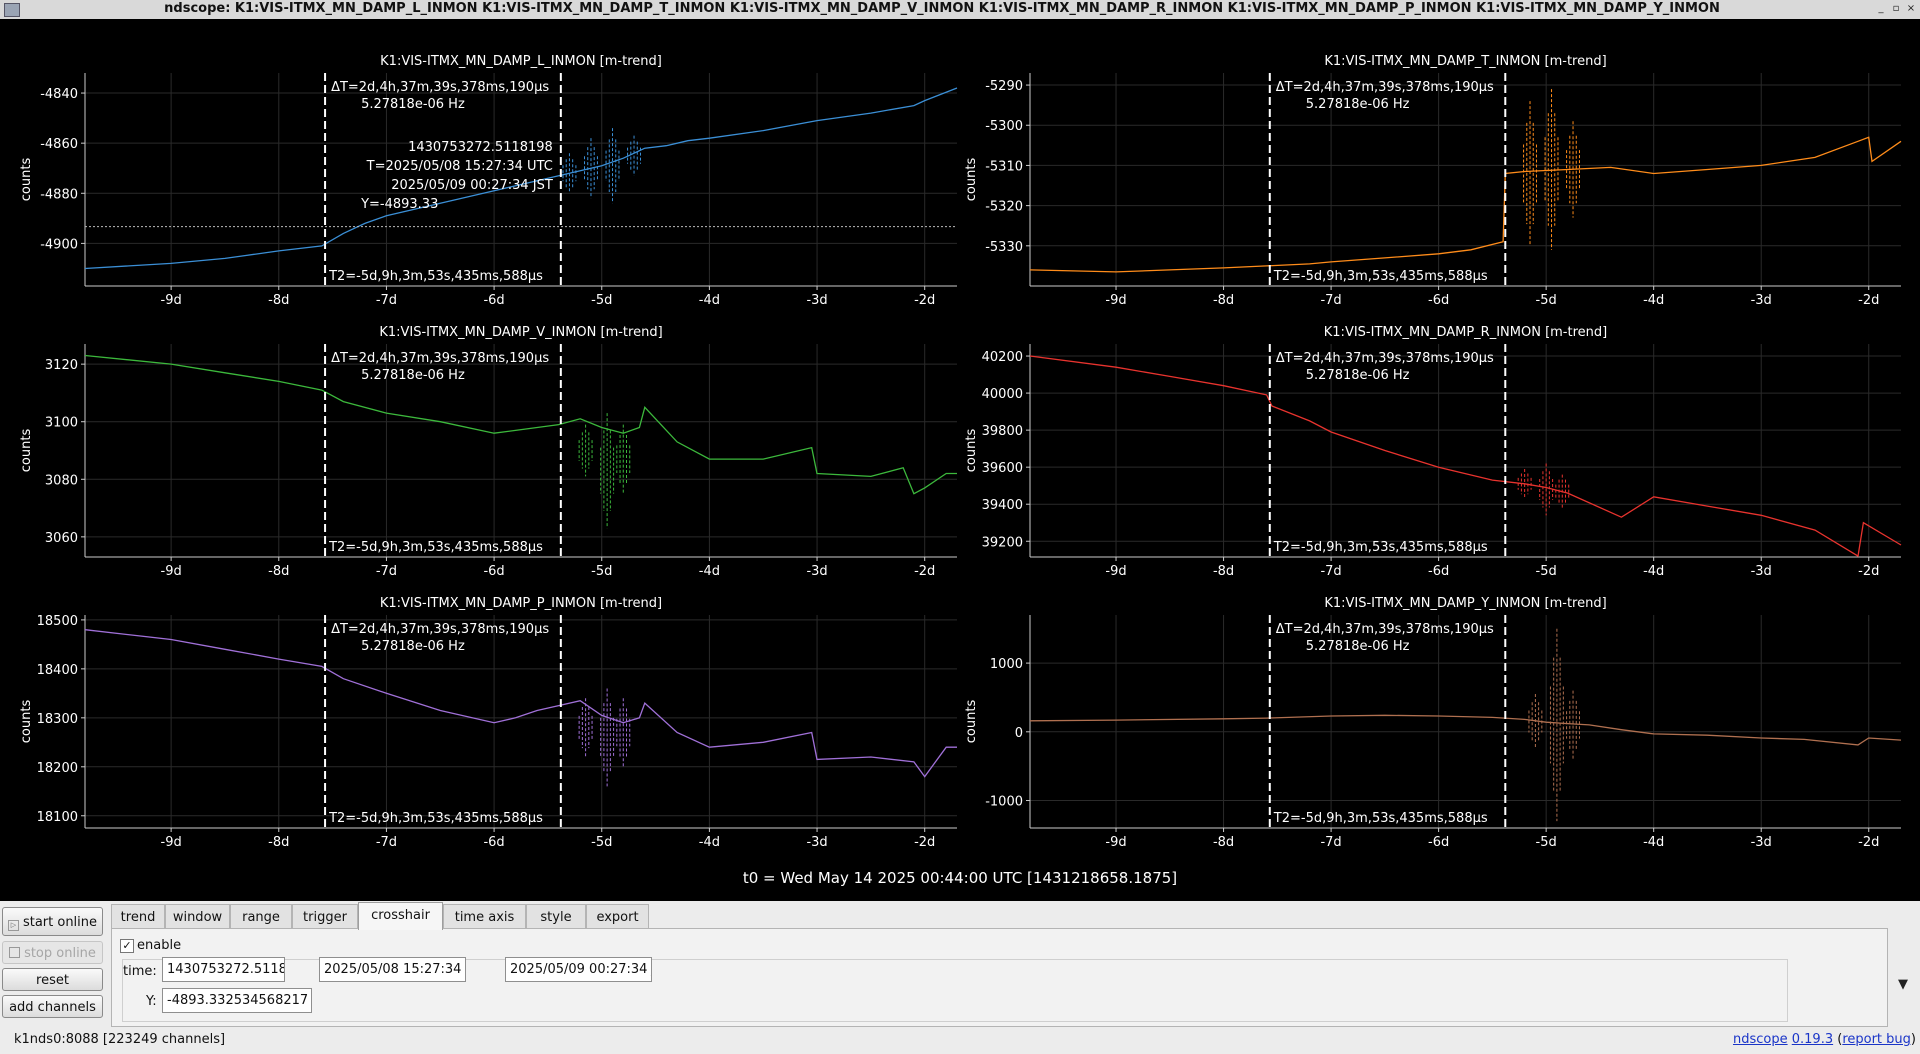 The image size is (1920, 1054). I want to click on crosshair-utc-label: T=2025/05/08 15:27:34 UTC, so click(459, 166).